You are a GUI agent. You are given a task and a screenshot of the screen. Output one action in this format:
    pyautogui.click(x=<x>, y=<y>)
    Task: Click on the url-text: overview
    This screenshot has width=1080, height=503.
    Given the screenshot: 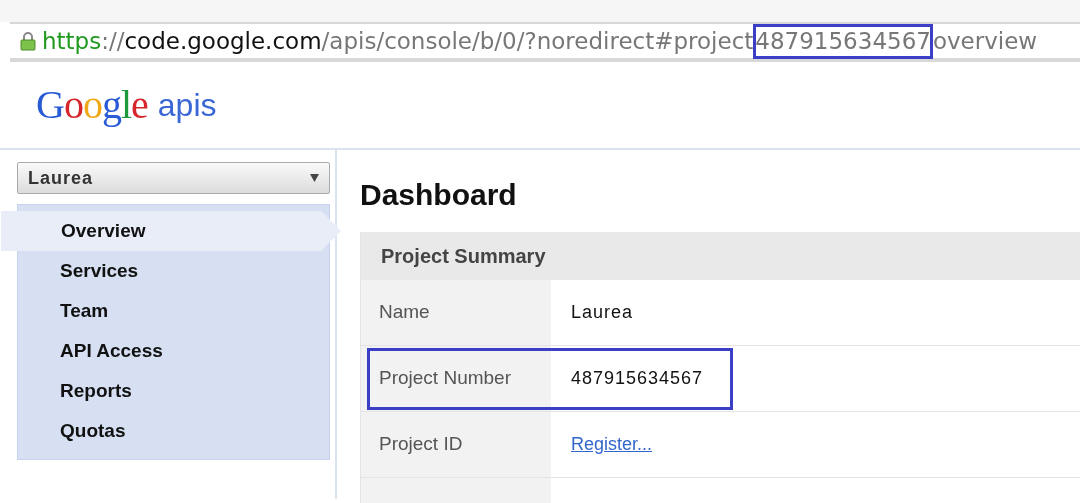 What is the action you would take?
    pyautogui.click(x=985, y=41)
    